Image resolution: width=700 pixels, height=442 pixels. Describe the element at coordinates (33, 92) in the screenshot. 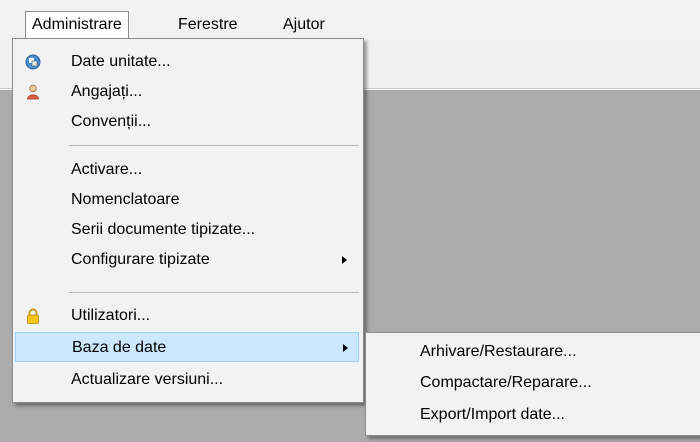

I see `user-icon` at that location.